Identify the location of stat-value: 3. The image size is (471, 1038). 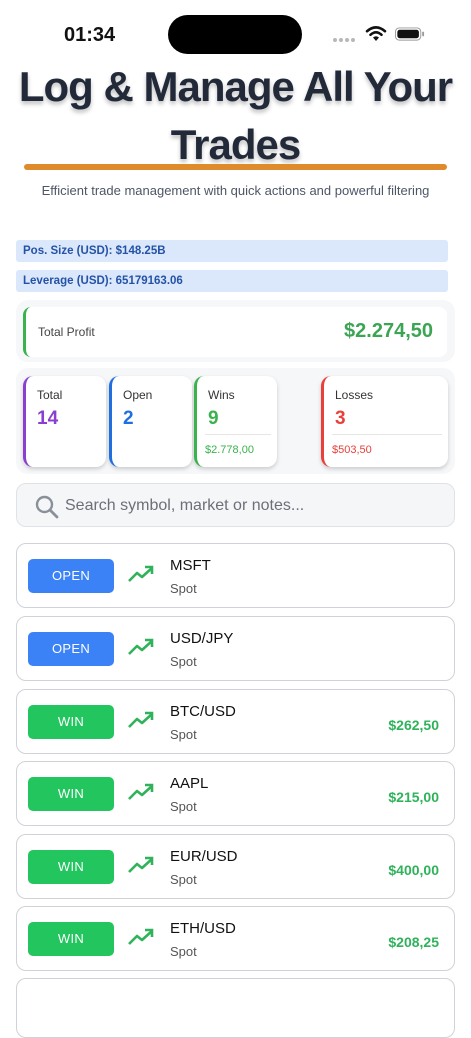
(340, 418).